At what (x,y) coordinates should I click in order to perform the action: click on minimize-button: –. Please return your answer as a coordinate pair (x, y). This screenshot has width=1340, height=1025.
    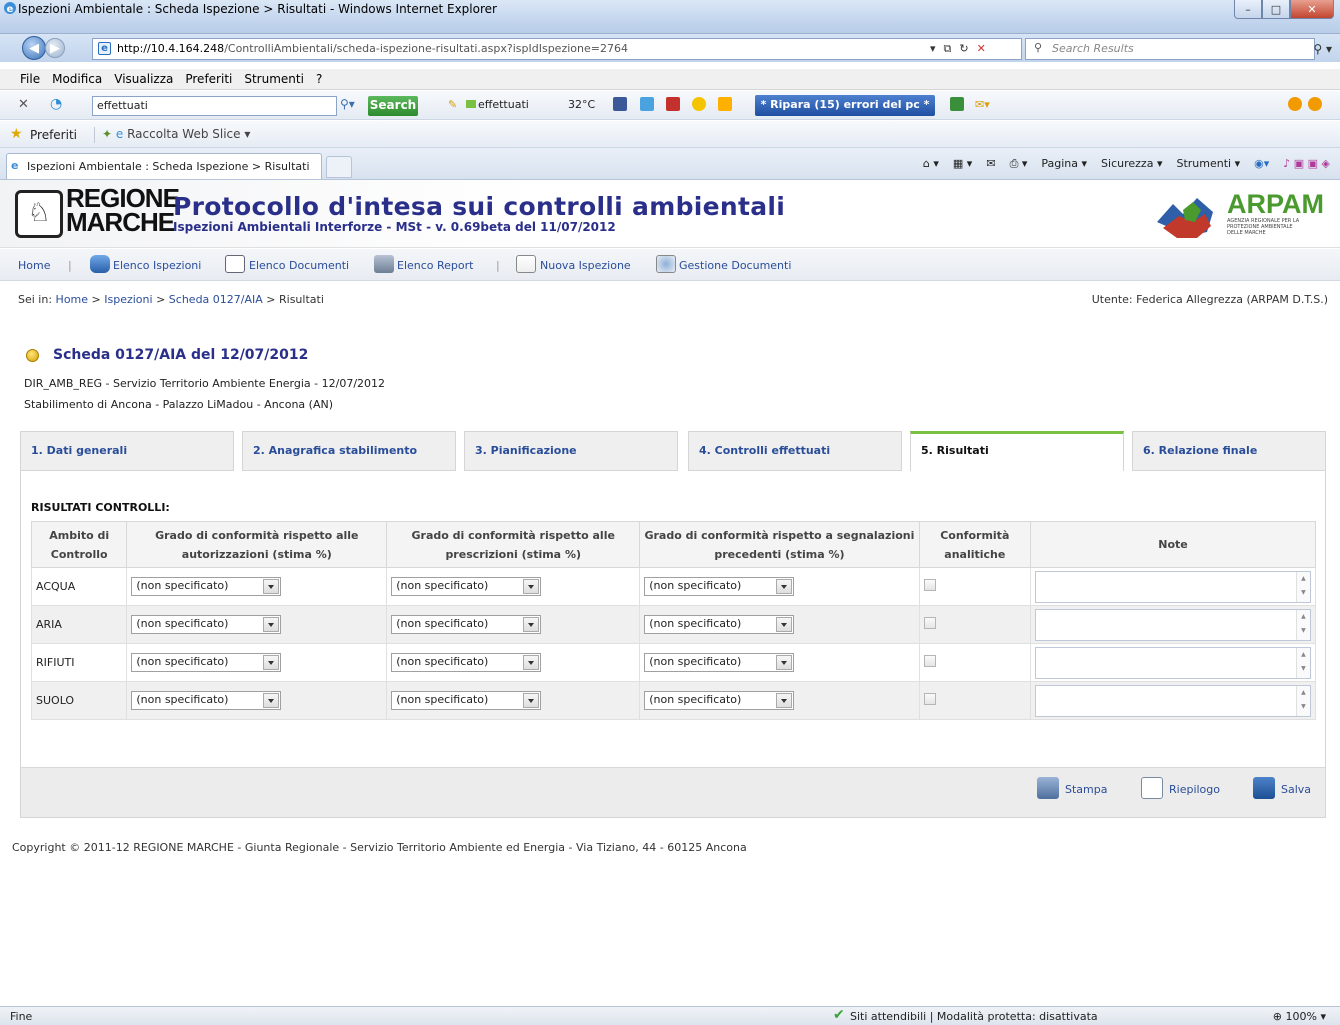
    Looking at the image, I should click on (1248, 9).